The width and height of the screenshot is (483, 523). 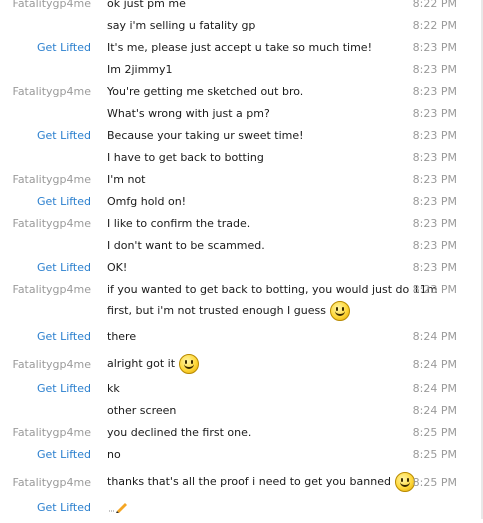 I want to click on message-text: no, so click(x=114, y=454).